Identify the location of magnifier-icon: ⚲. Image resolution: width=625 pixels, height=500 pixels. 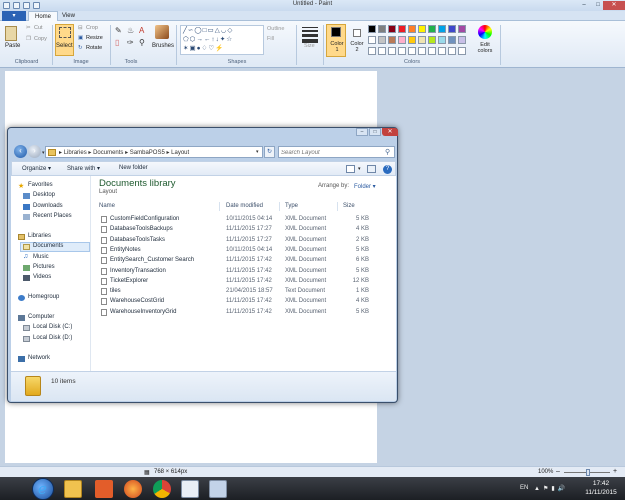
(142, 42).